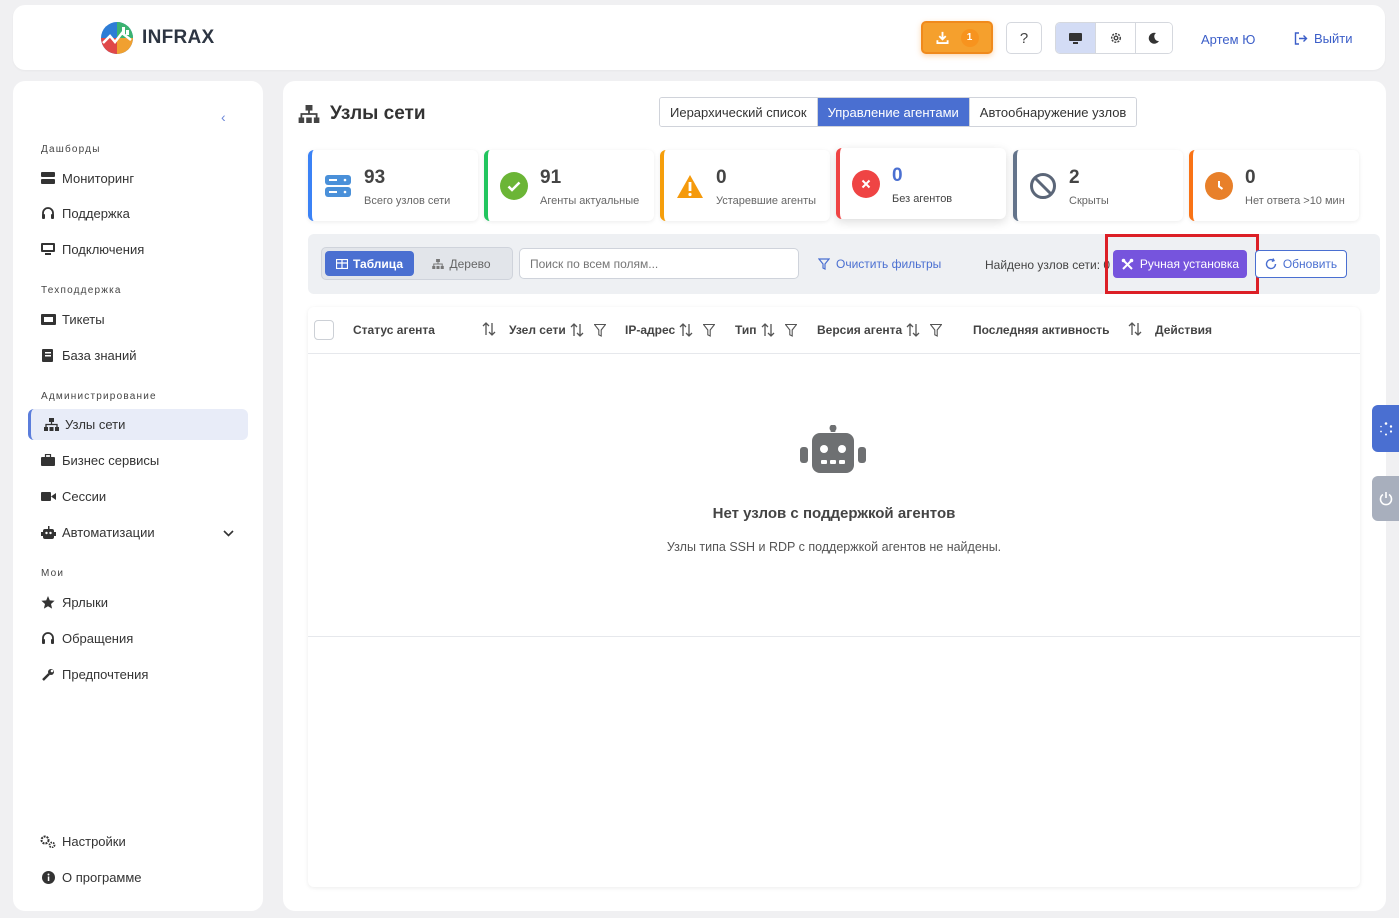 Image resolution: width=1399 pixels, height=918 pixels. I want to click on sidebar-item-shortcuts: Ярлыки, so click(138, 602).